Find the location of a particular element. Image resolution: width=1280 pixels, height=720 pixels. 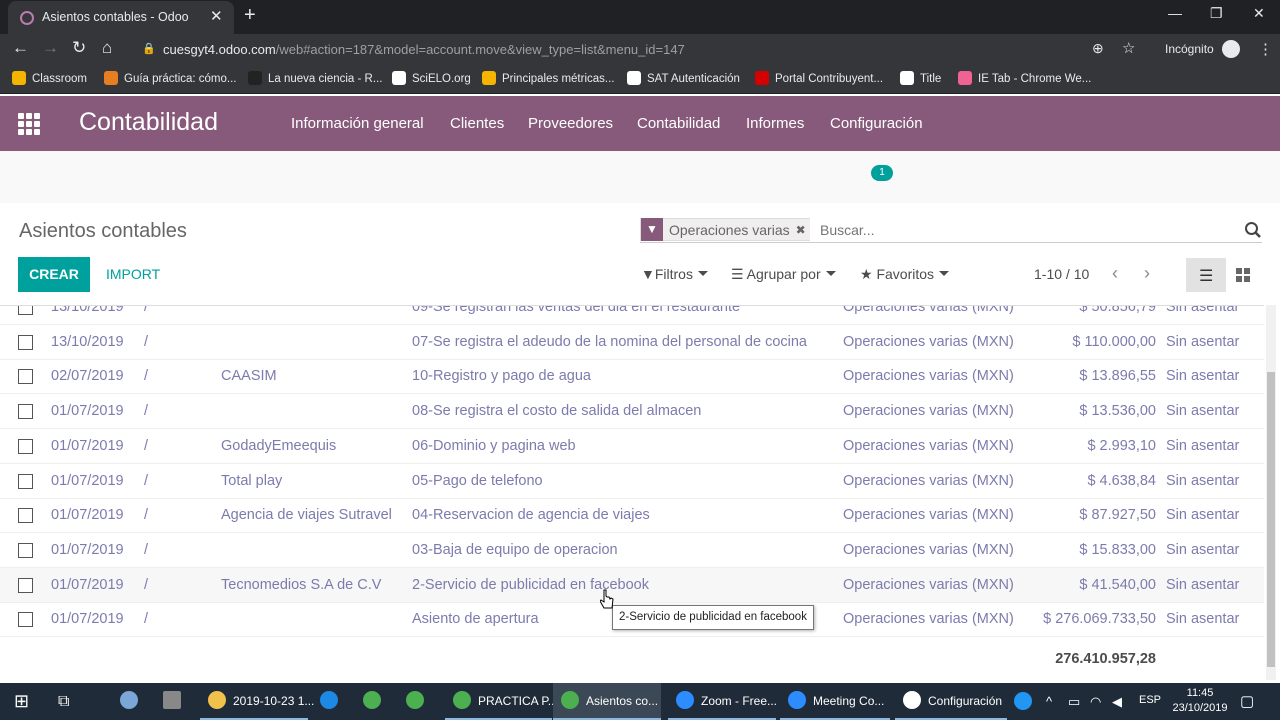

import-button: IMPORT is located at coordinates (133, 274).